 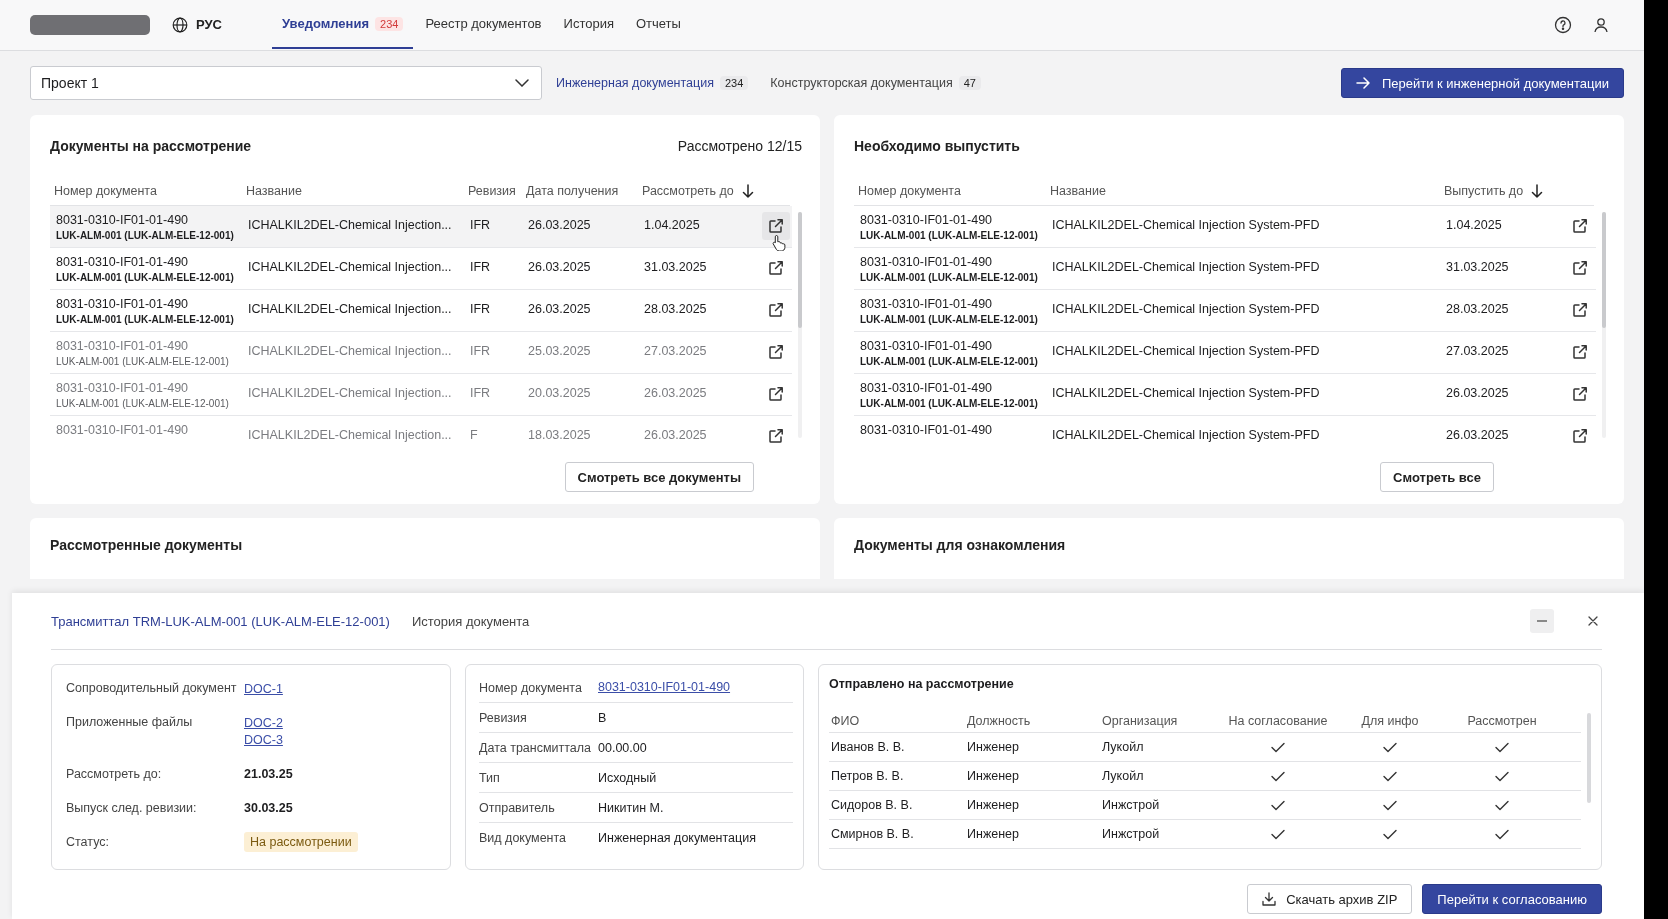 I want to click on table-cell: Петров В. В., so click(x=867, y=776).